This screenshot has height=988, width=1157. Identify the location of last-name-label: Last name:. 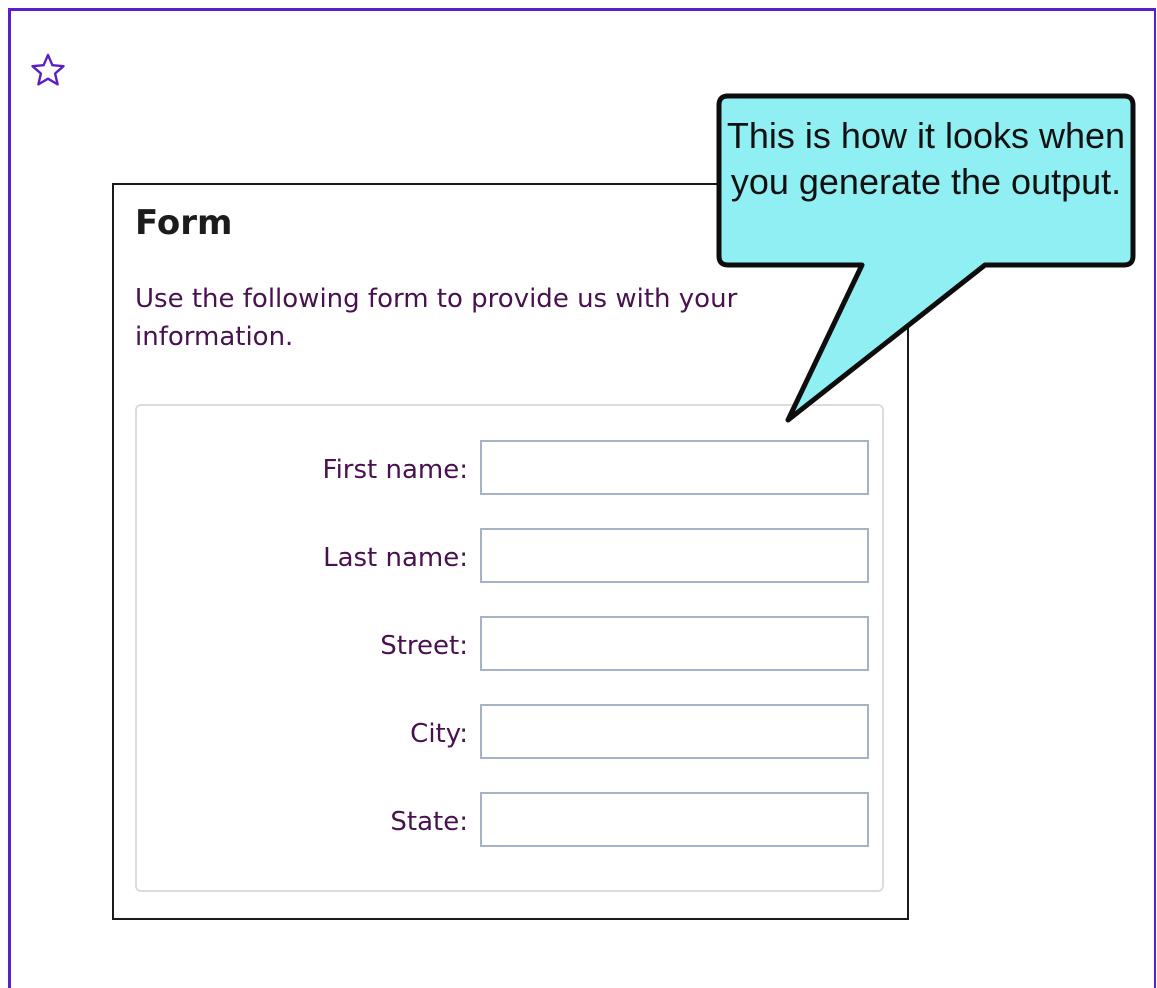
(395, 558).